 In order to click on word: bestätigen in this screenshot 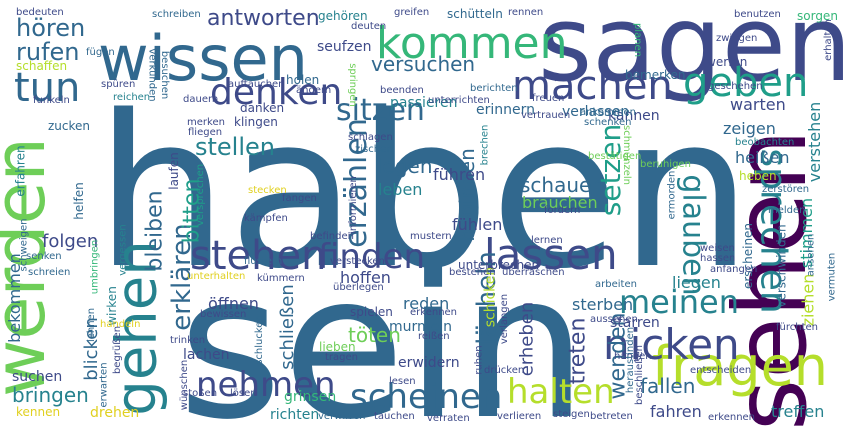, I will do `click(615, 156)`.